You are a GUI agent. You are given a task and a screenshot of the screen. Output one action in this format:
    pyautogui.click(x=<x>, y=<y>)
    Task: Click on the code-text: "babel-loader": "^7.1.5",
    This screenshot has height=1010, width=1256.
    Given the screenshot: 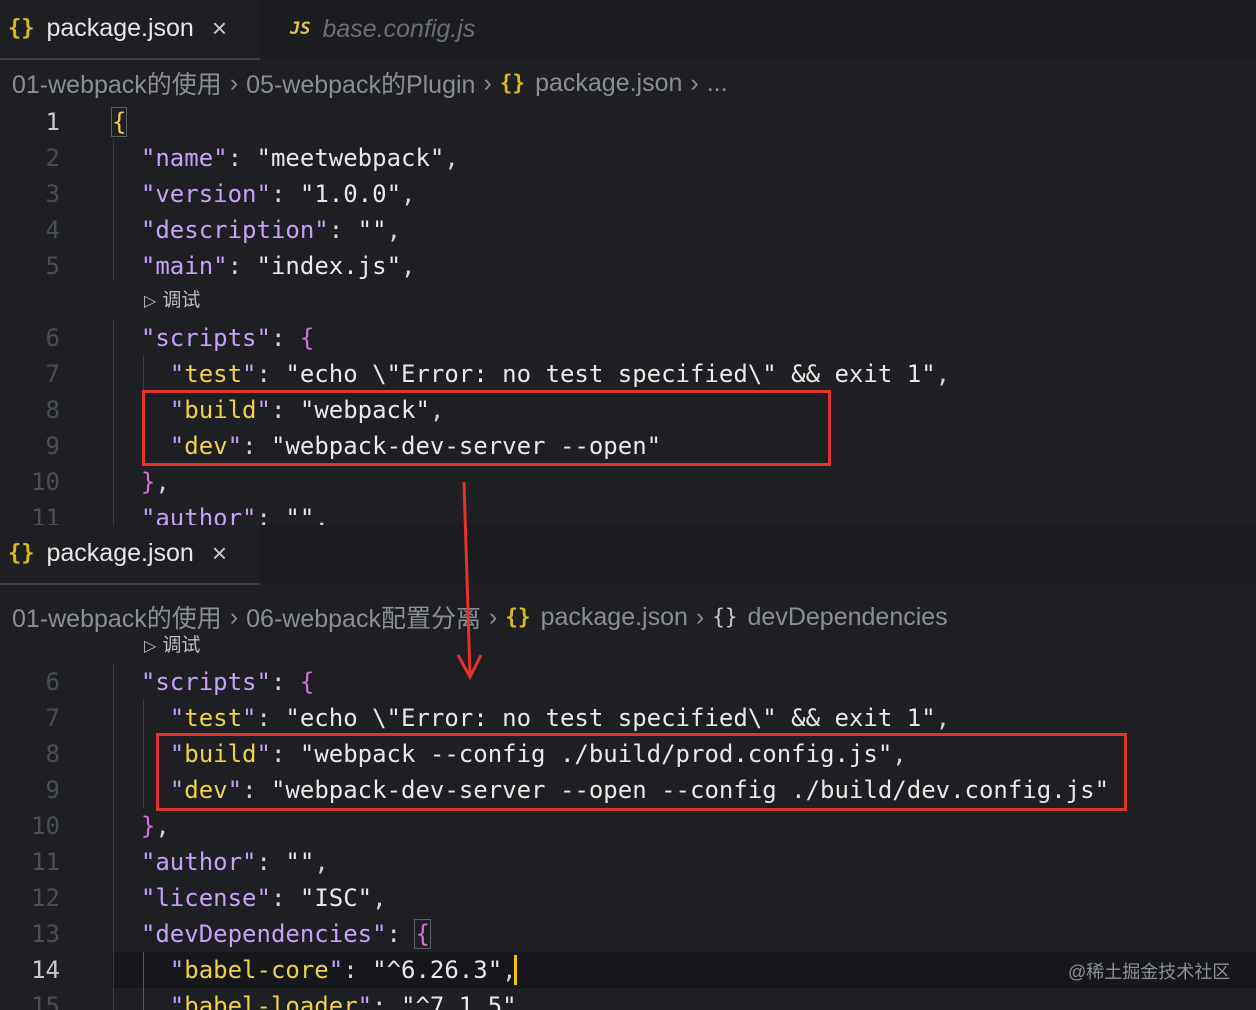 What is the action you would take?
    pyautogui.click(x=350, y=1001)
    